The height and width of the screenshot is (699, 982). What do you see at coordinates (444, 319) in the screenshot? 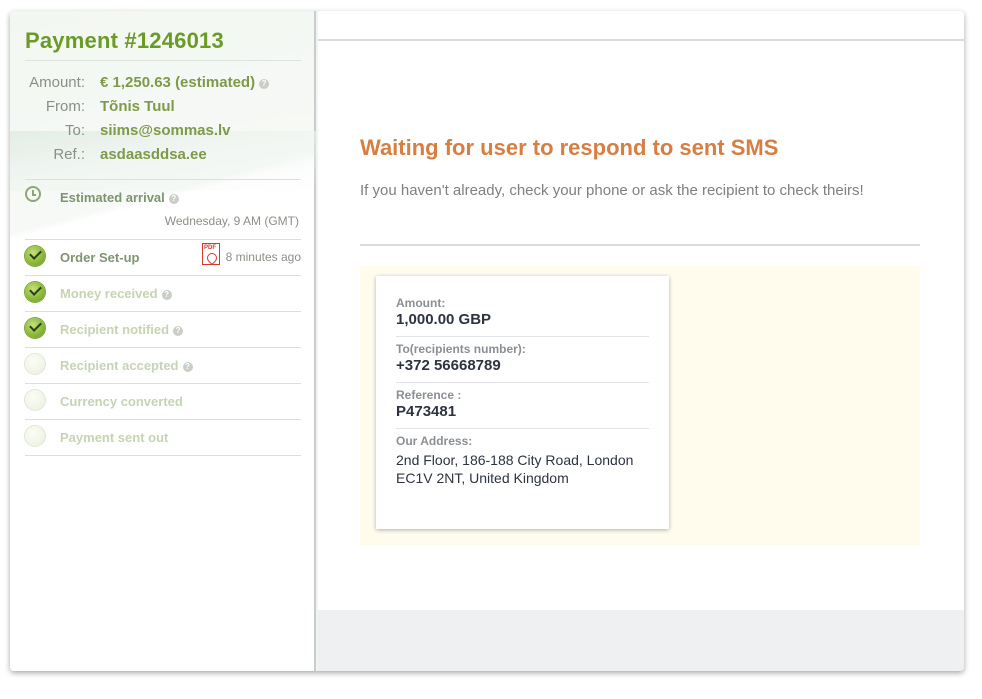
I see `field-value: 1,000.00 GBP` at bounding box center [444, 319].